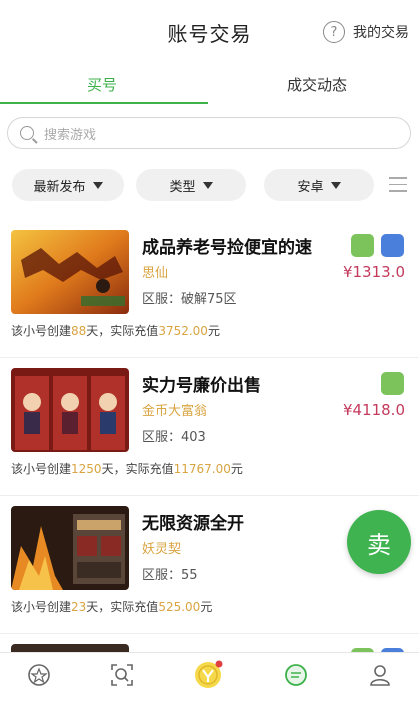 The image size is (419, 702). What do you see at coordinates (373, 272) in the screenshot?
I see `listing-price: ¥1313.0` at bounding box center [373, 272].